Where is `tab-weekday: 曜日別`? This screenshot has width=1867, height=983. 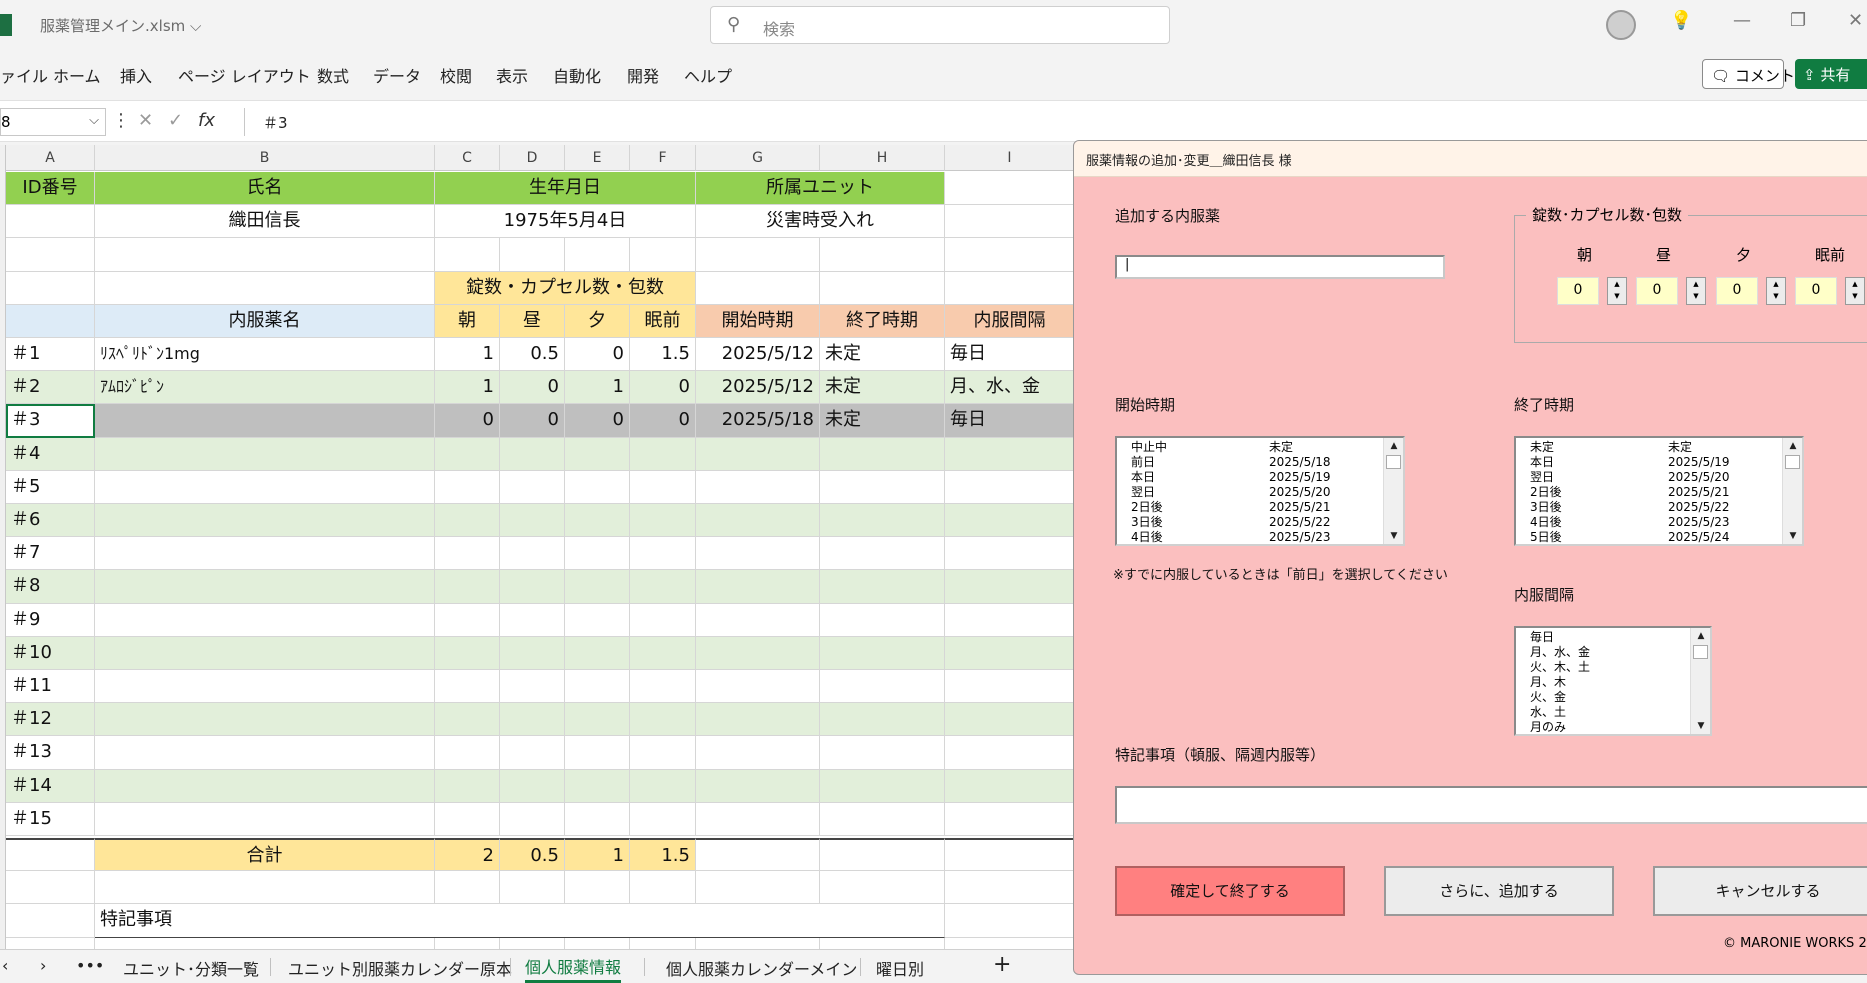 tab-weekday: 曜日別 is located at coordinates (900, 968).